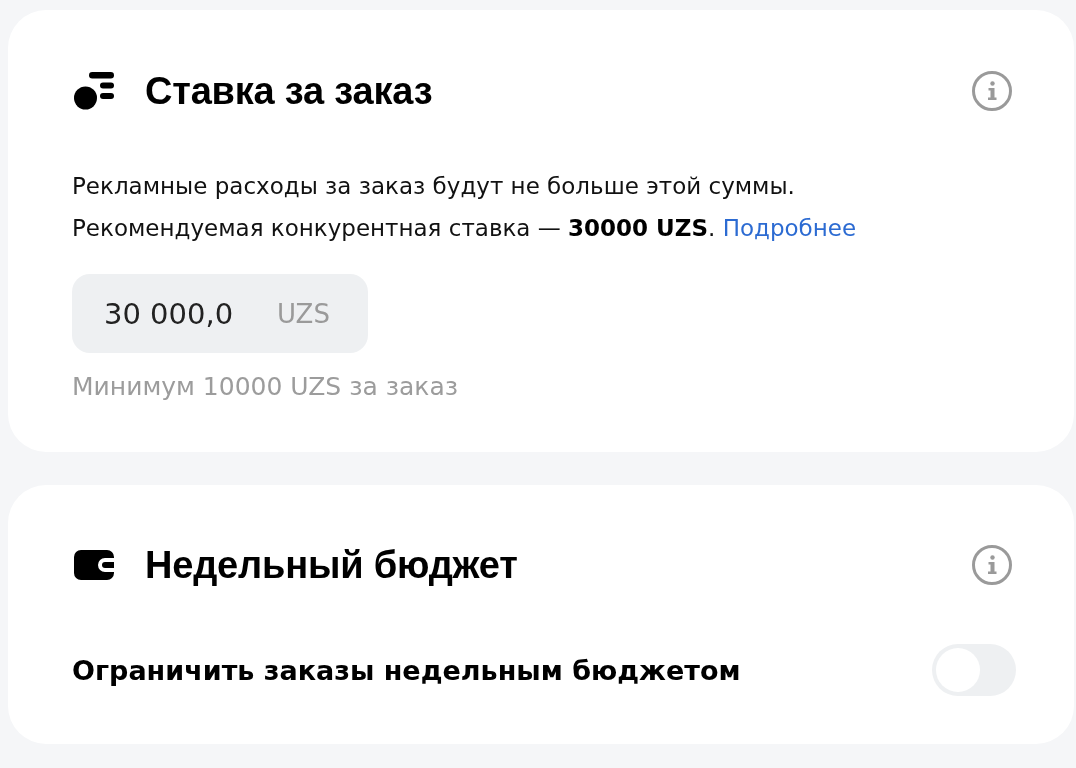 Image resolution: width=1076 pixels, height=768 pixels. What do you see at coordinates (94, 91) in the screenshot?
I see `coins-icon` at bounding box center [94, 91].